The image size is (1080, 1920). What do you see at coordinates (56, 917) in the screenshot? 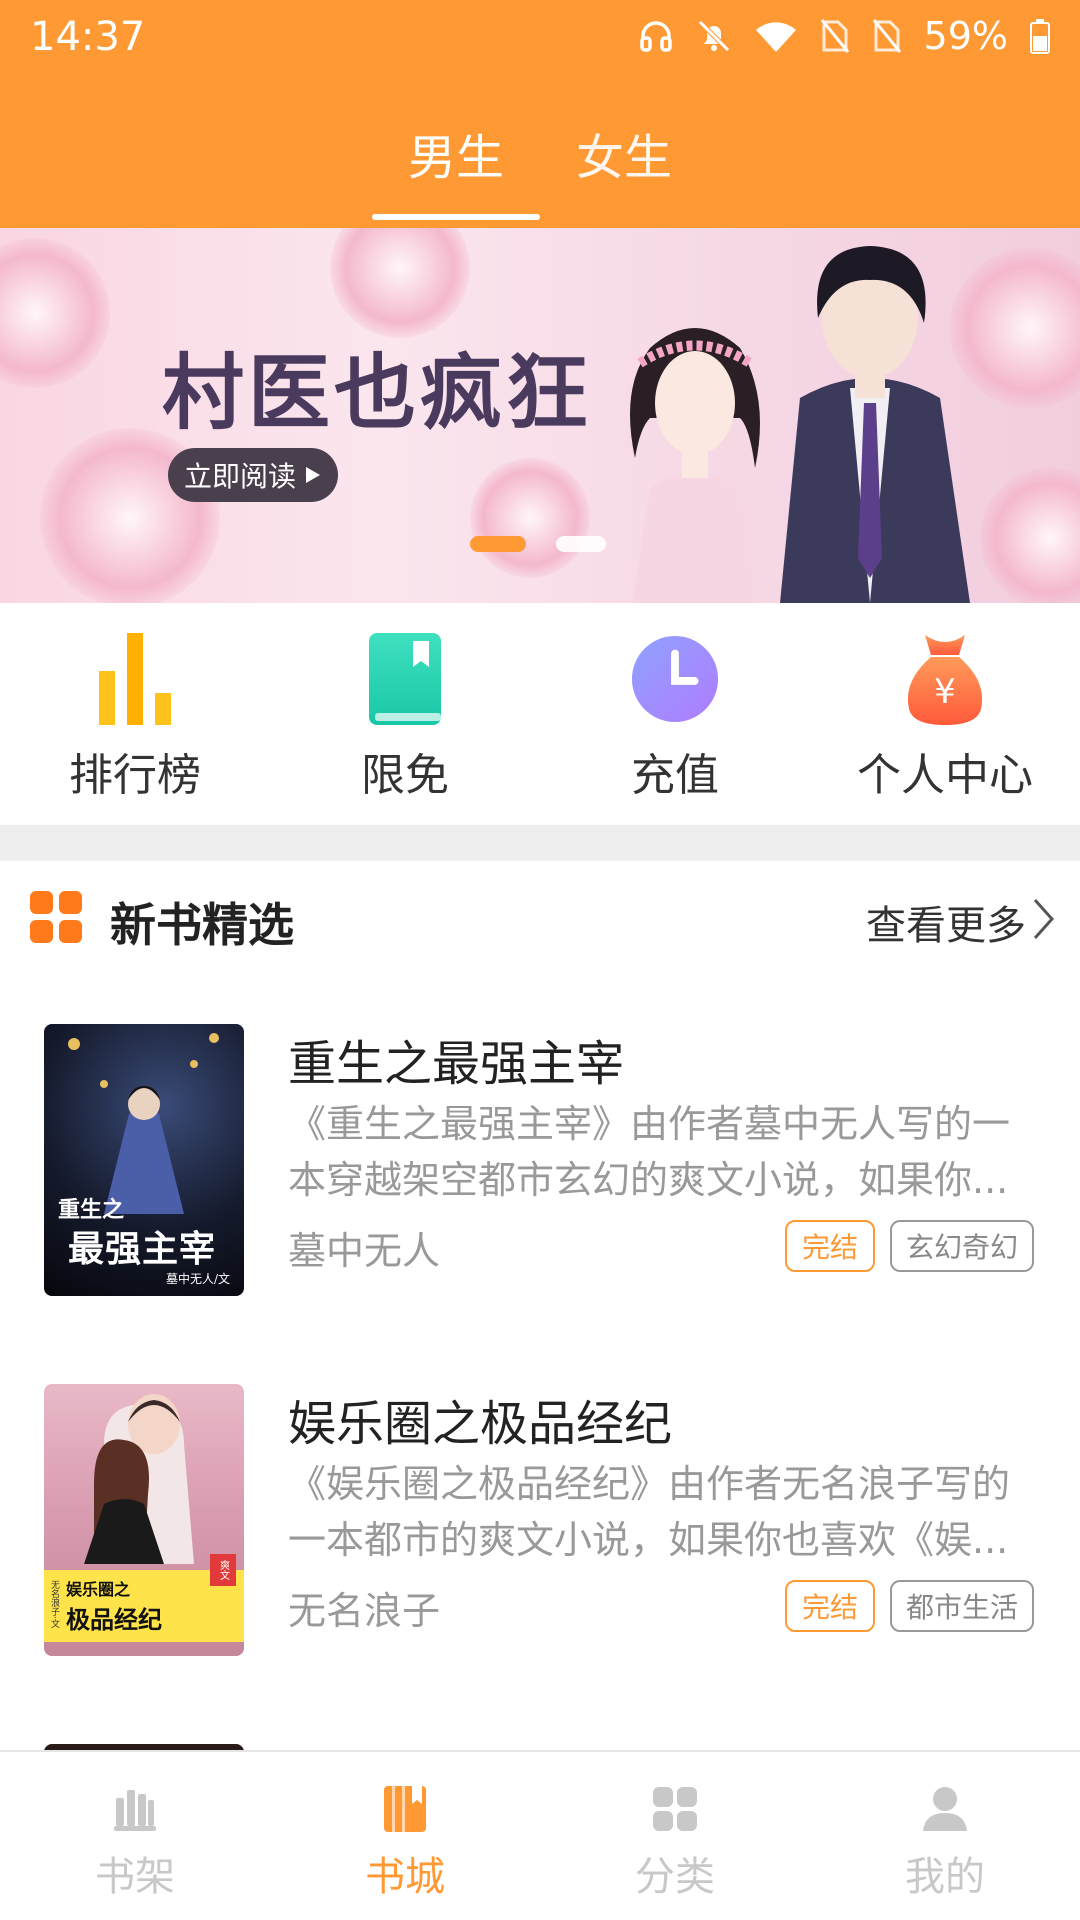
I see `grid-icon` at bounding box center [56, 917].